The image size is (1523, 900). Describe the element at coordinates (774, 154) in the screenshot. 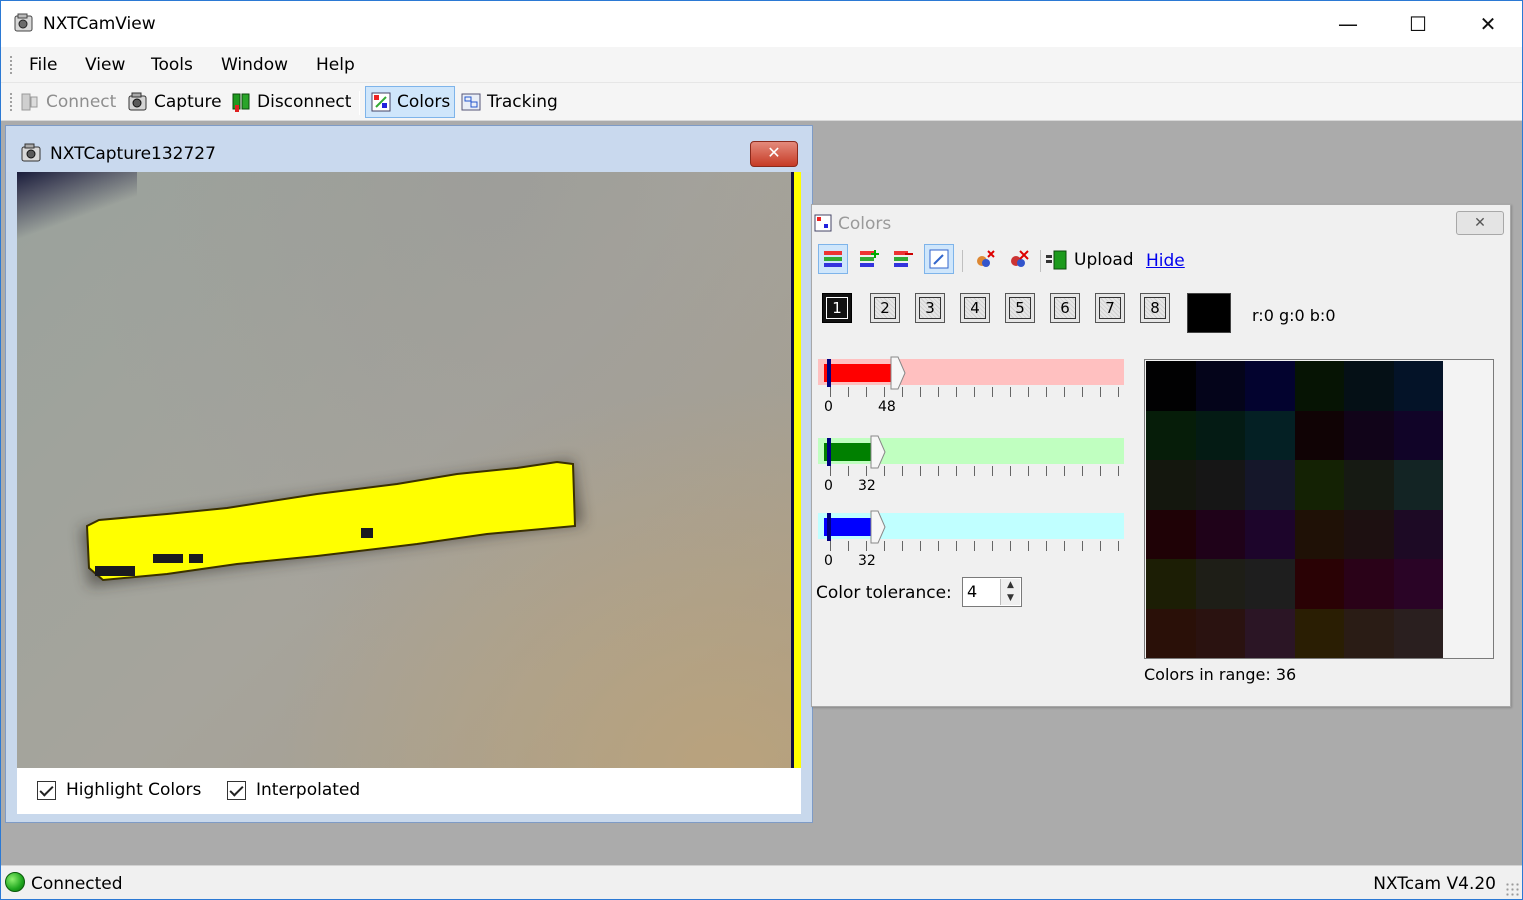

I see `capture-close-button: ✕` at that location.